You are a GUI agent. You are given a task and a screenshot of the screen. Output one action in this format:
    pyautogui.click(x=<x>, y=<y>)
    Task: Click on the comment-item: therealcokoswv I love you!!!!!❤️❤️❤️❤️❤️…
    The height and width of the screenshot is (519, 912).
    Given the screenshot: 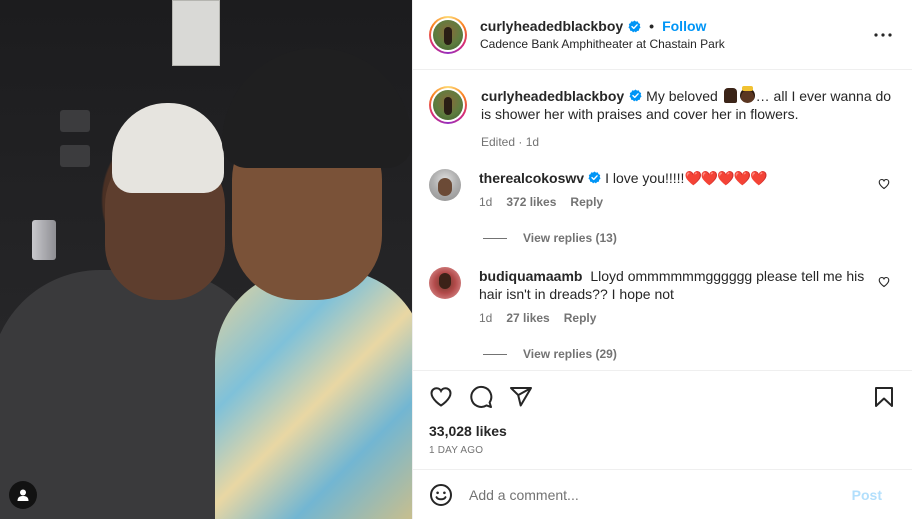 What is the action you would take?
    pyautogui.click(x=662, y=189)
    